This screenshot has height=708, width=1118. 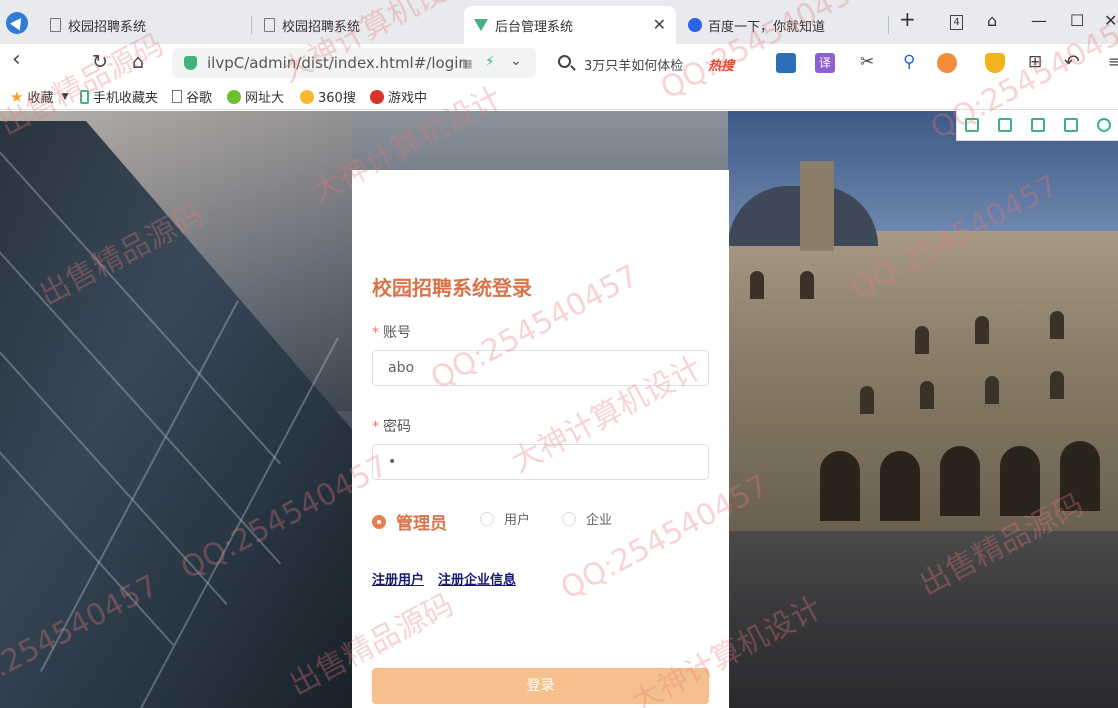 I want to click on tab-label: 后台管理系统, so click(x=534, y=27).